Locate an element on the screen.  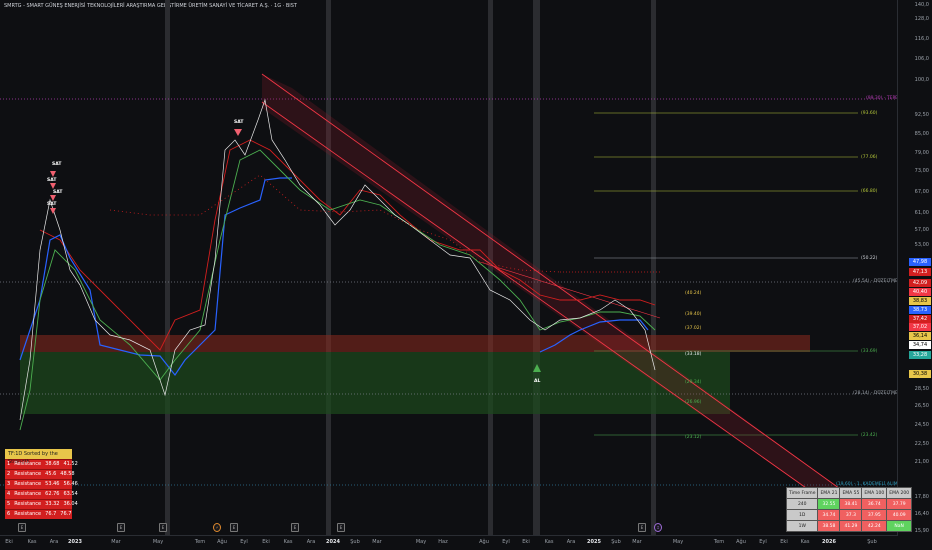
price-badge: 37,42 is located at coordinates (920, 319).